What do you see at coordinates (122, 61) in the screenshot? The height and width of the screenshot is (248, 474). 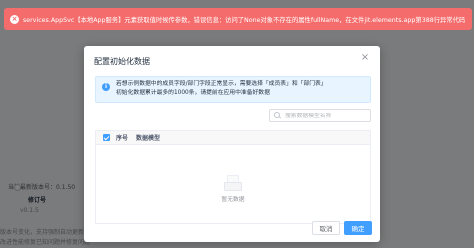 I see `dialog-title: 配置初始化数据` at bounding box center [122, 61].